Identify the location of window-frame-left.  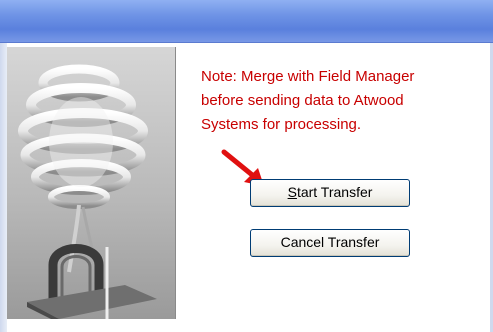
(3, 187).